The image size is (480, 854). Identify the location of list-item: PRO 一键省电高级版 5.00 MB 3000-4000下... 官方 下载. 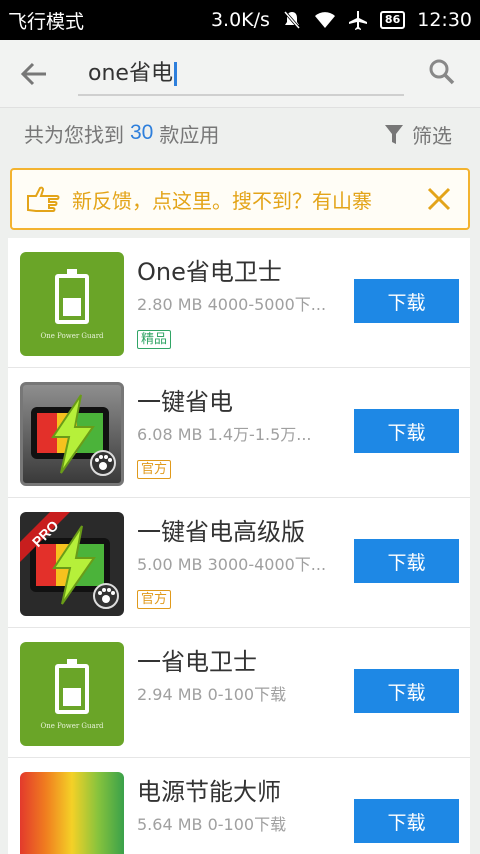
(239, 563).